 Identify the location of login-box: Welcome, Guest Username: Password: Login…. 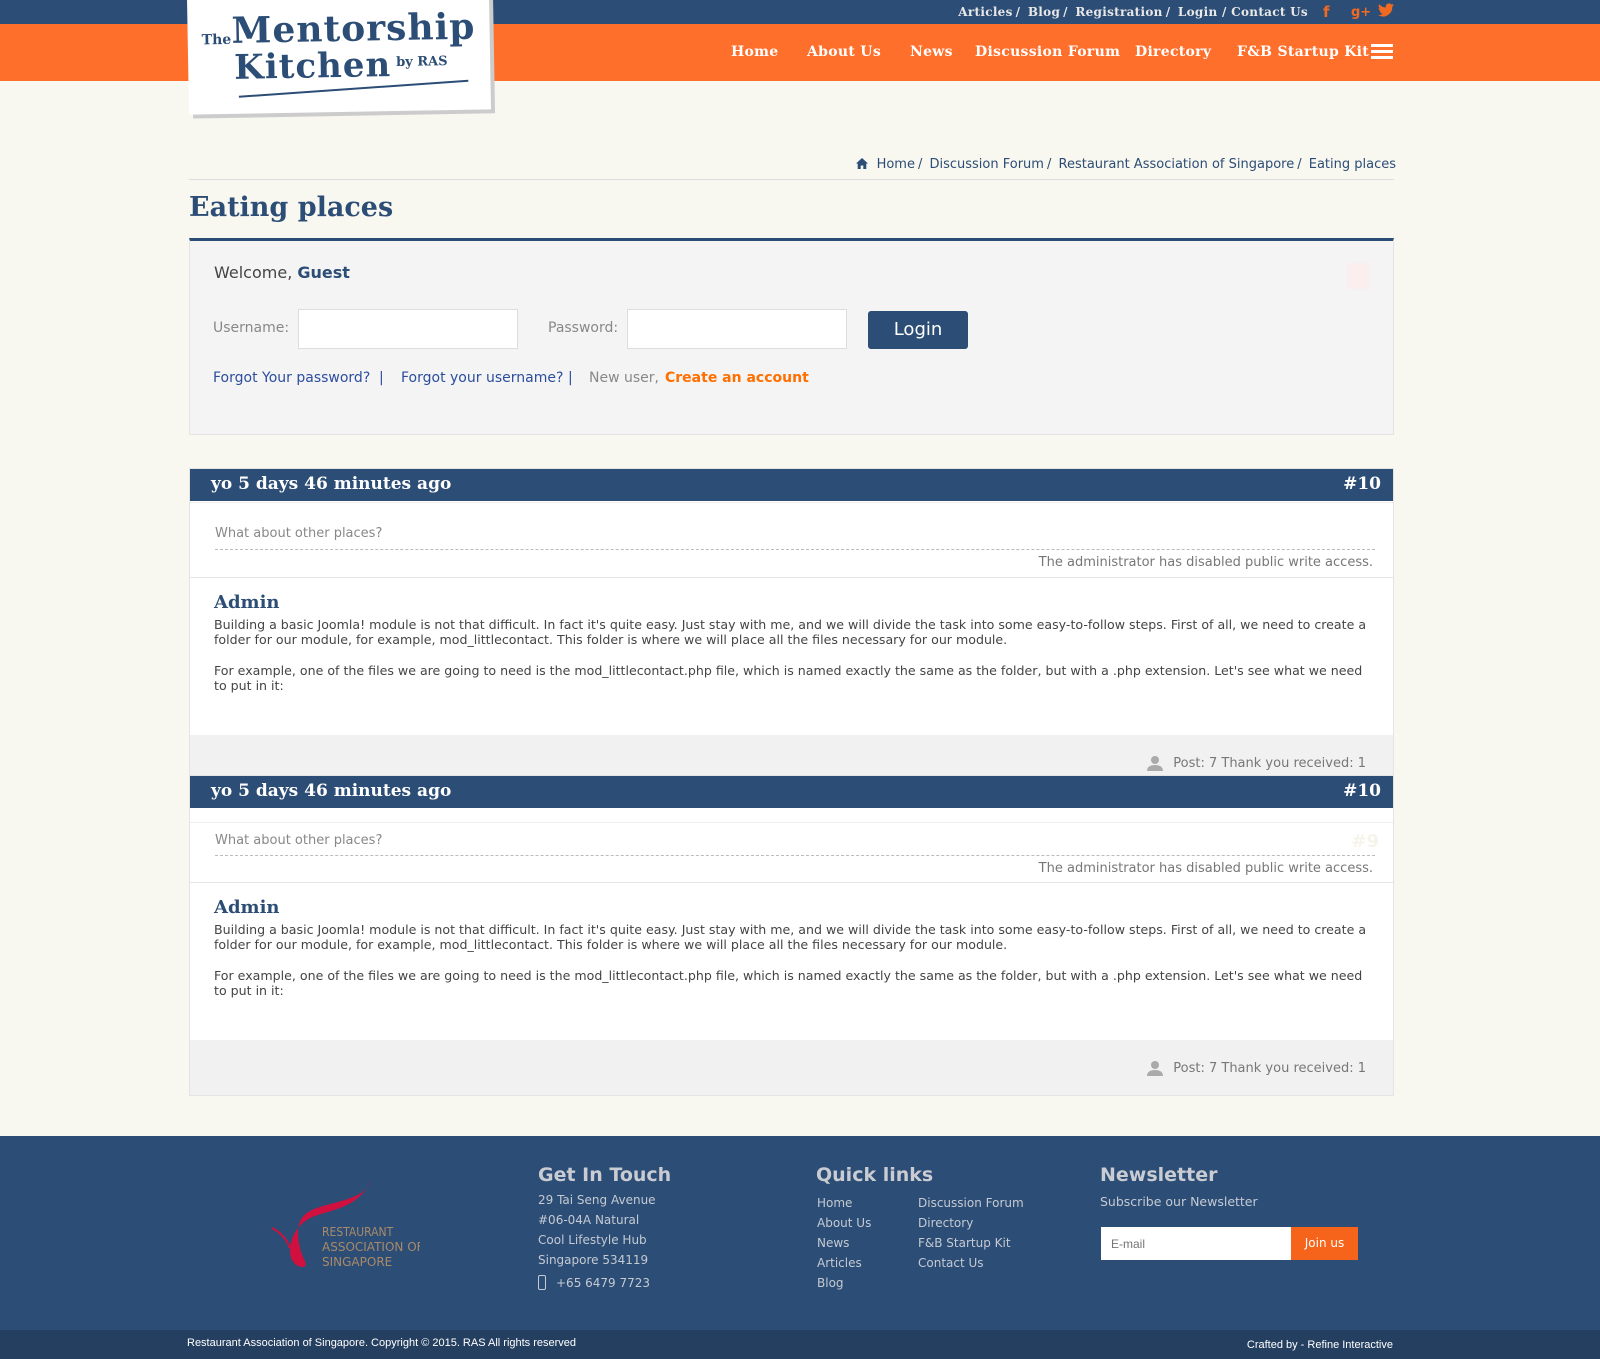
(791, 336).